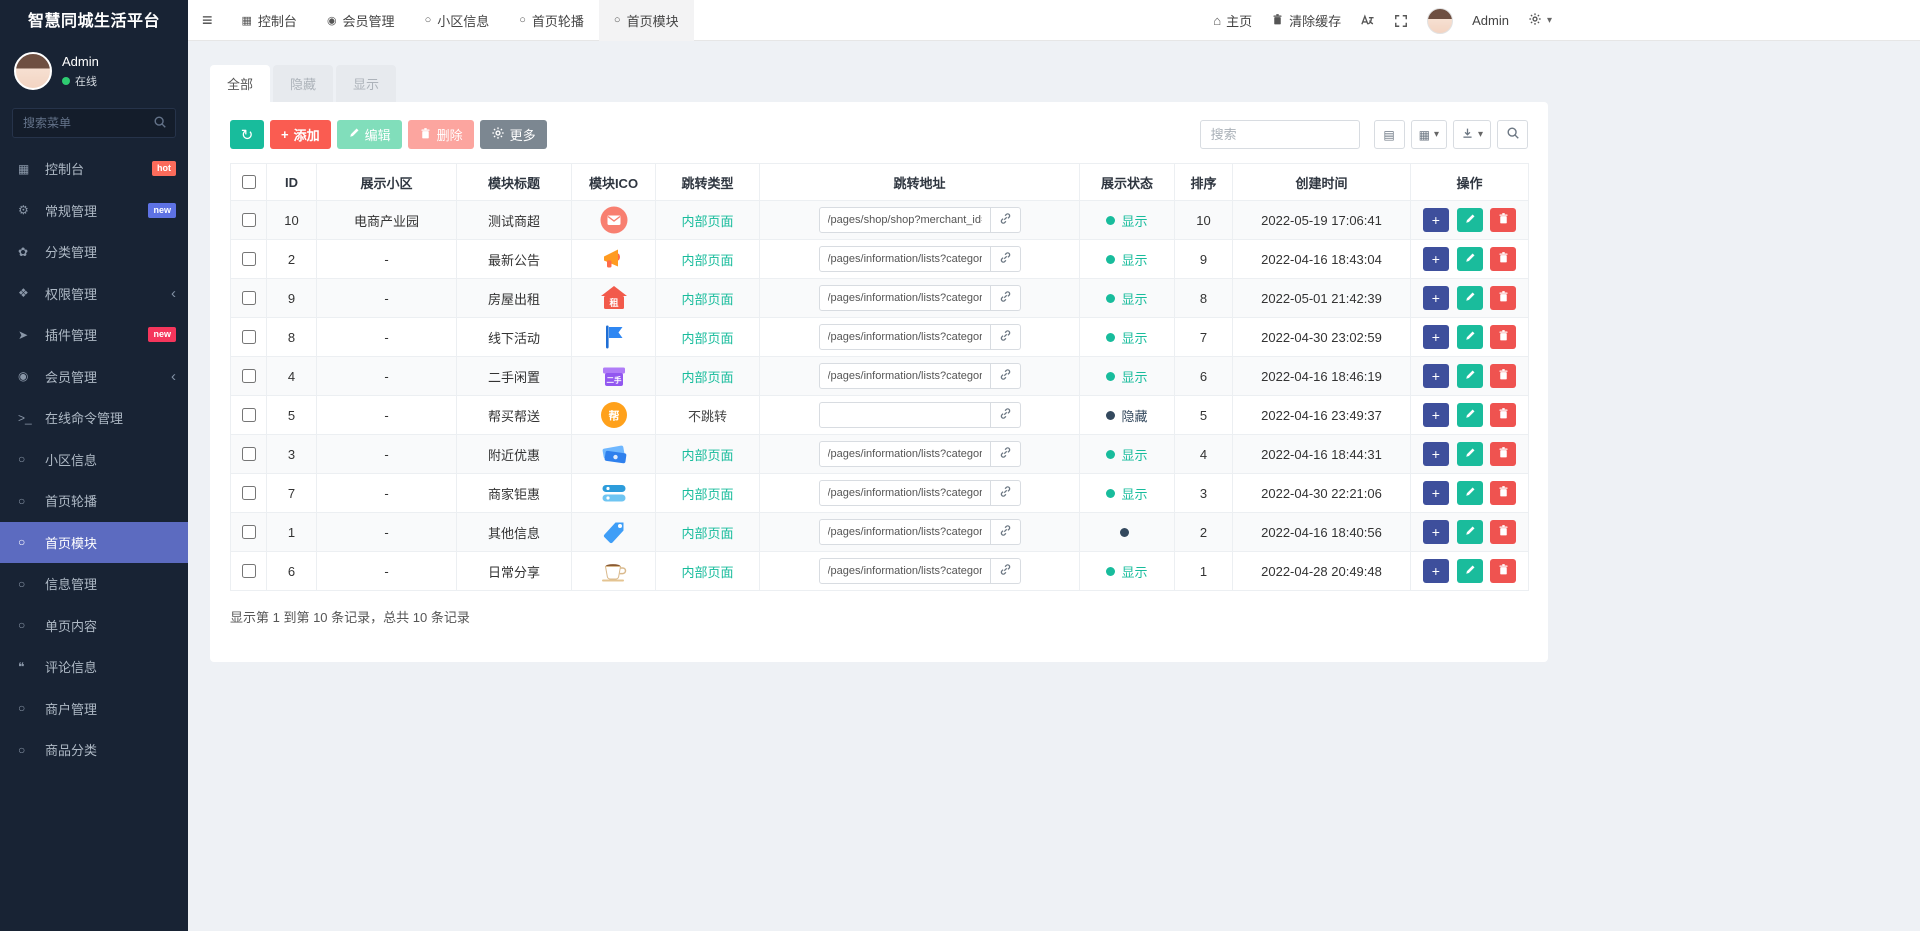 This screenshot has width=1920, height=931. What do you see at coordinates (94, 169) in the screenshot?
I see `sidebar-item: ▦ 控制台 hot` at bounding box center [94, 169].